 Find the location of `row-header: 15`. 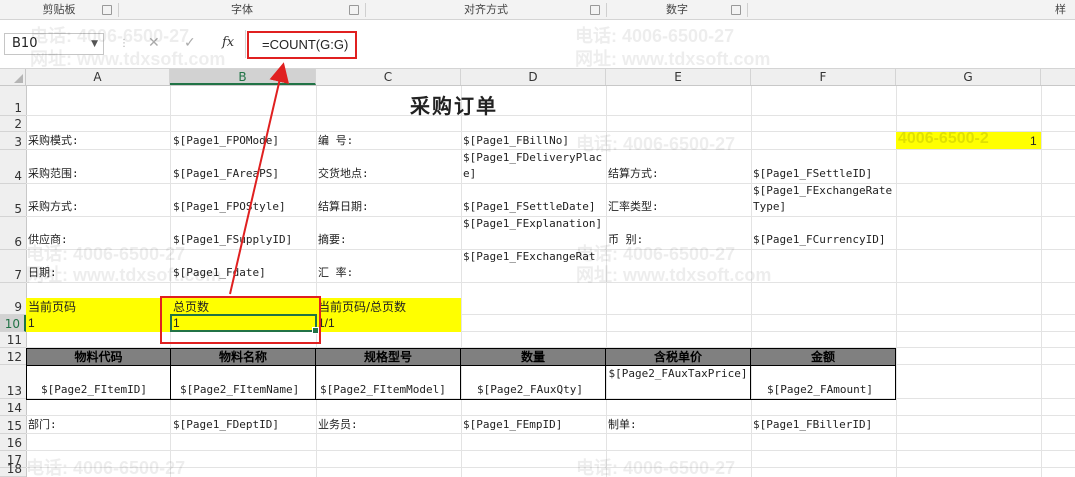

row-header: 15 is located at coordinates (13, 425).